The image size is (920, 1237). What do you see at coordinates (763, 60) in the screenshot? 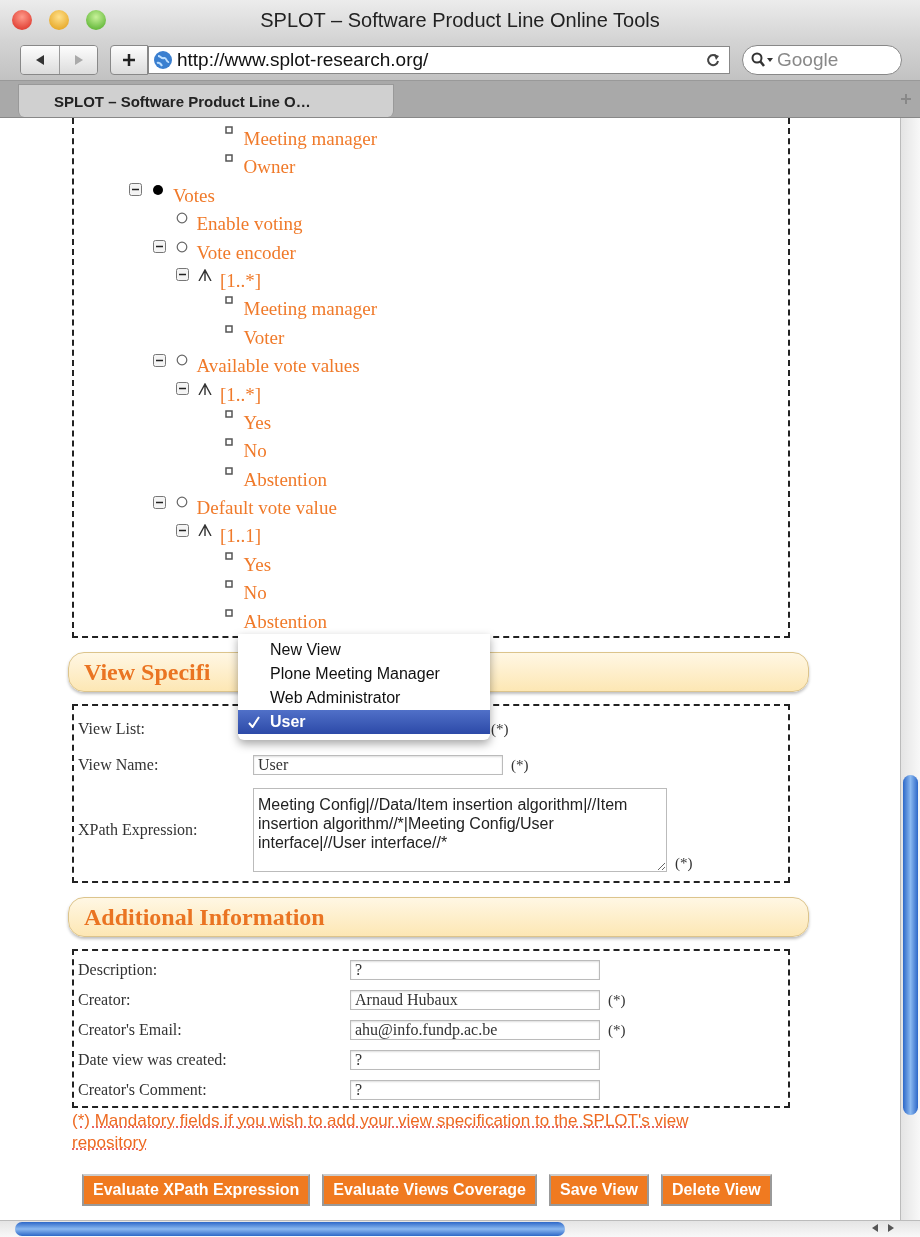
I see `search-icon` at bounding box center [763, 60].